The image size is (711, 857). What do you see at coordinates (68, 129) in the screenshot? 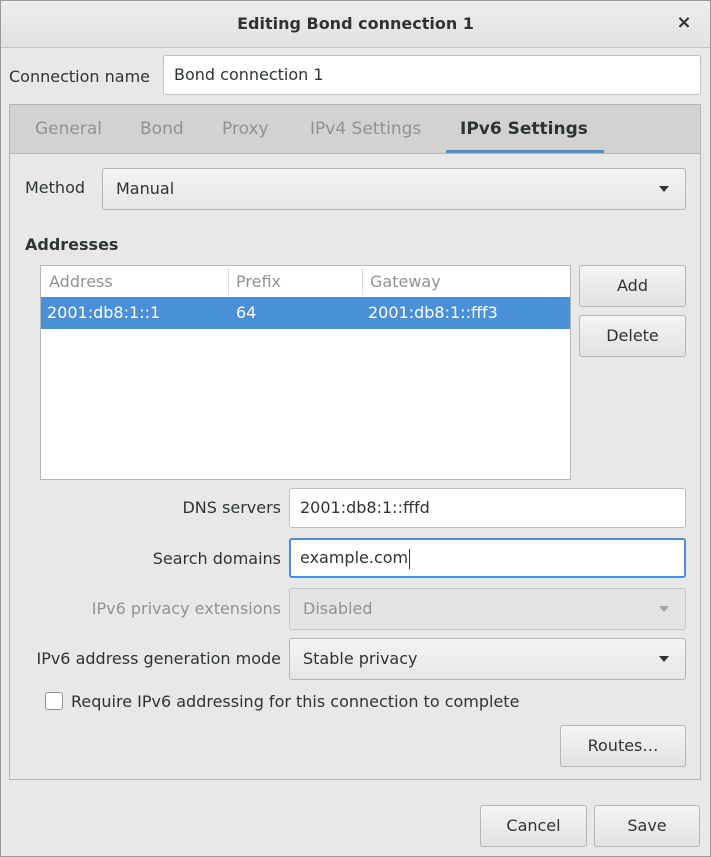
I see `tab-general: General` at bounding box center [68, 129].